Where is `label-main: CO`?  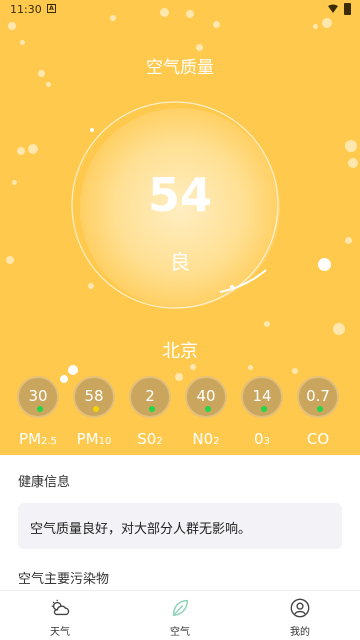 label-main: CO is located at coordinates (318, 439).